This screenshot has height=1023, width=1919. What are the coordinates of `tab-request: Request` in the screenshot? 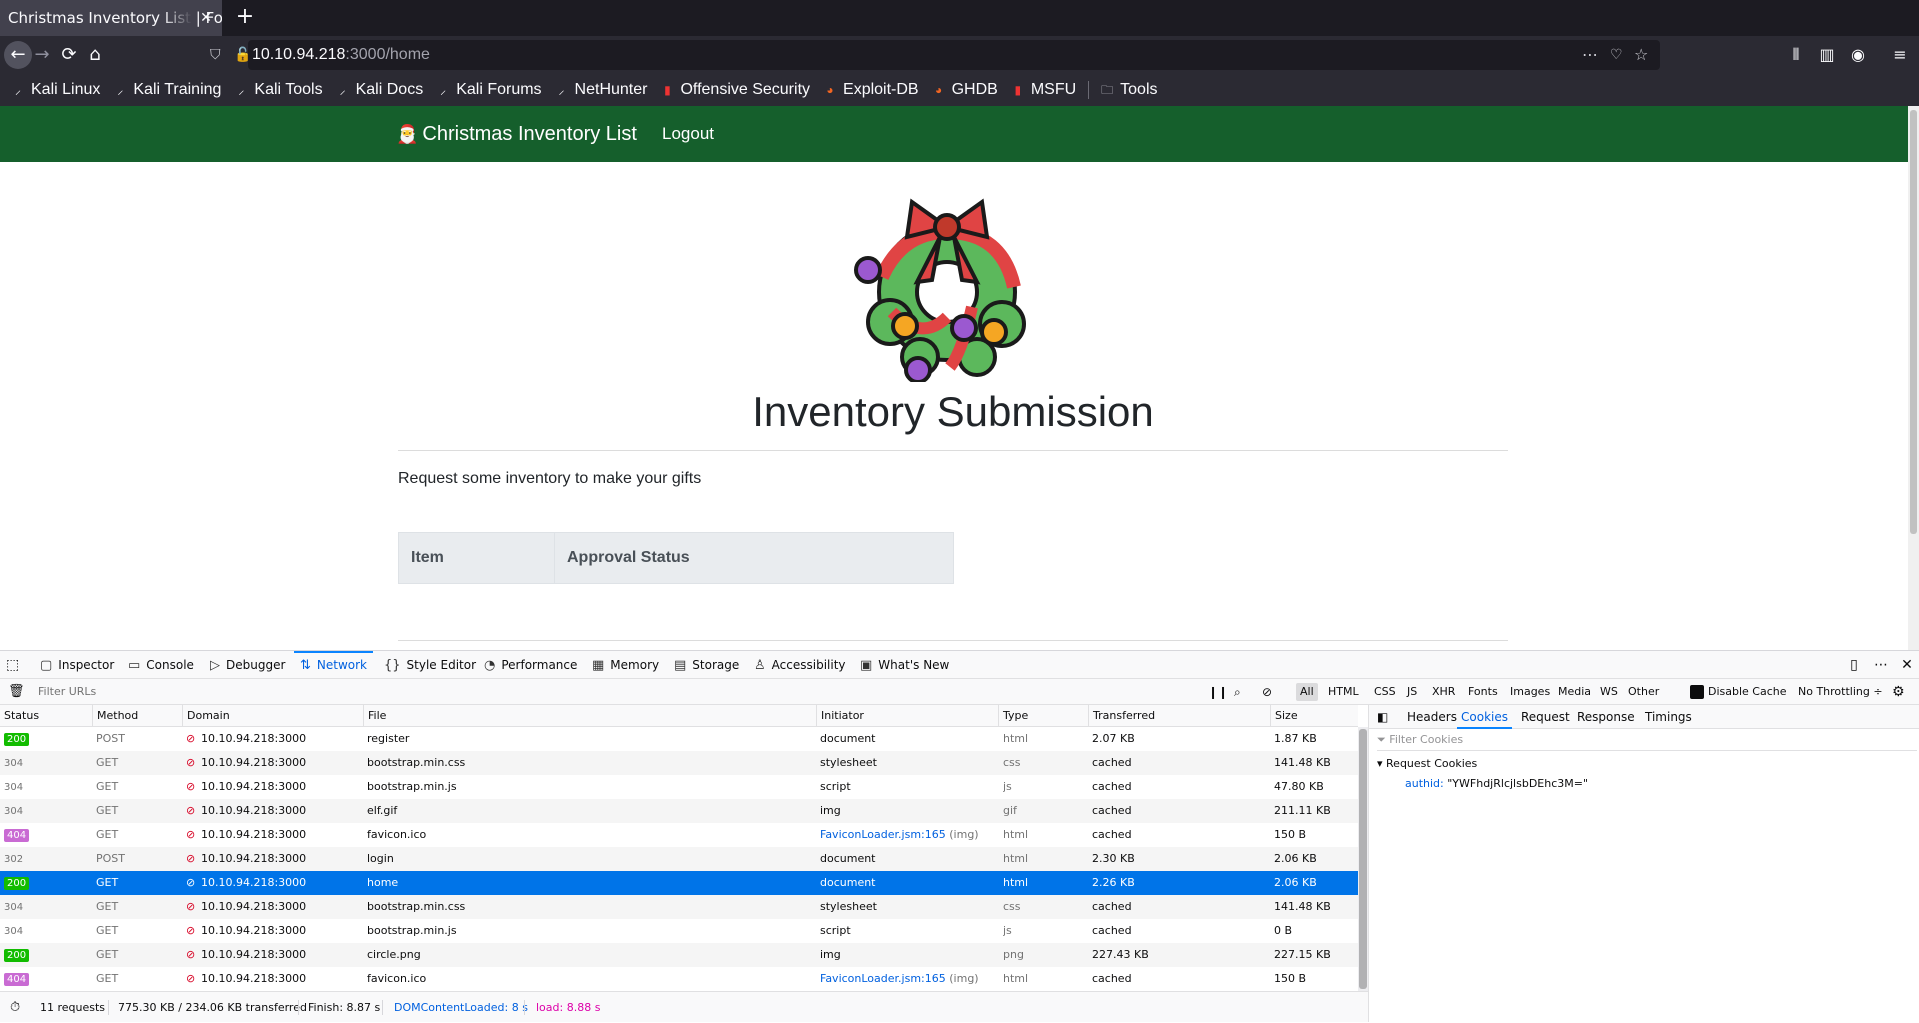 It's located at (1545, 717).